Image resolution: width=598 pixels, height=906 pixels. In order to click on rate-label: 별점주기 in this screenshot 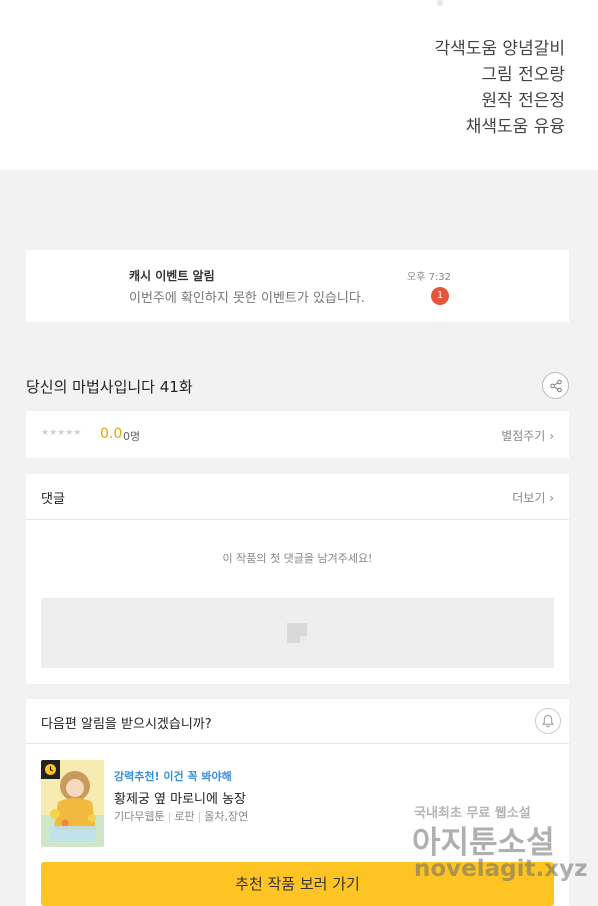, I will do `click(523, 436)`.